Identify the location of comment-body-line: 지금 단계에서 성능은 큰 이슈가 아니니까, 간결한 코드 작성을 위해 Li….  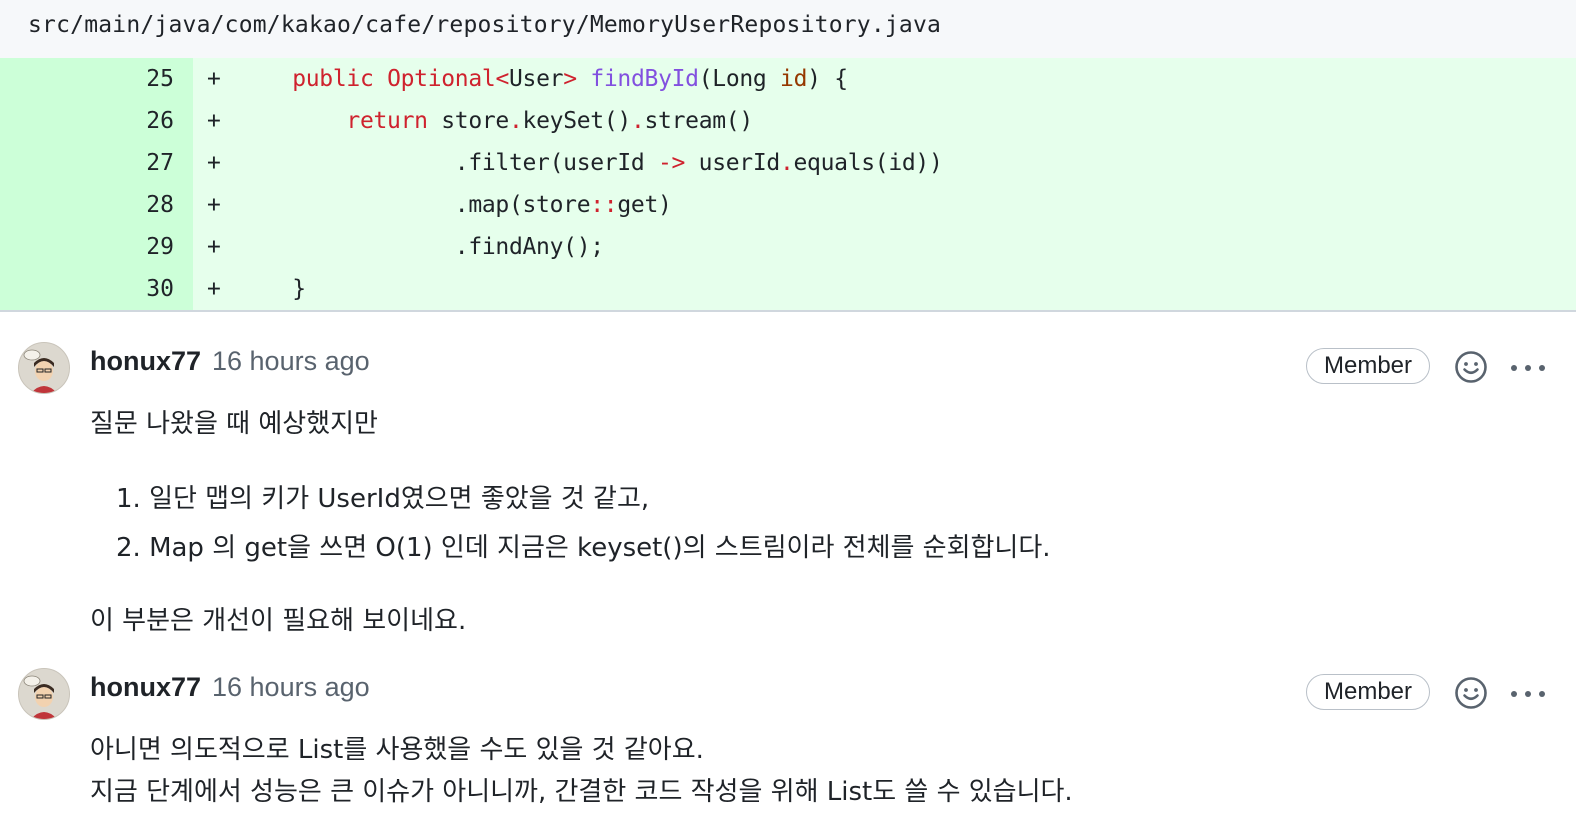
(581, 792).